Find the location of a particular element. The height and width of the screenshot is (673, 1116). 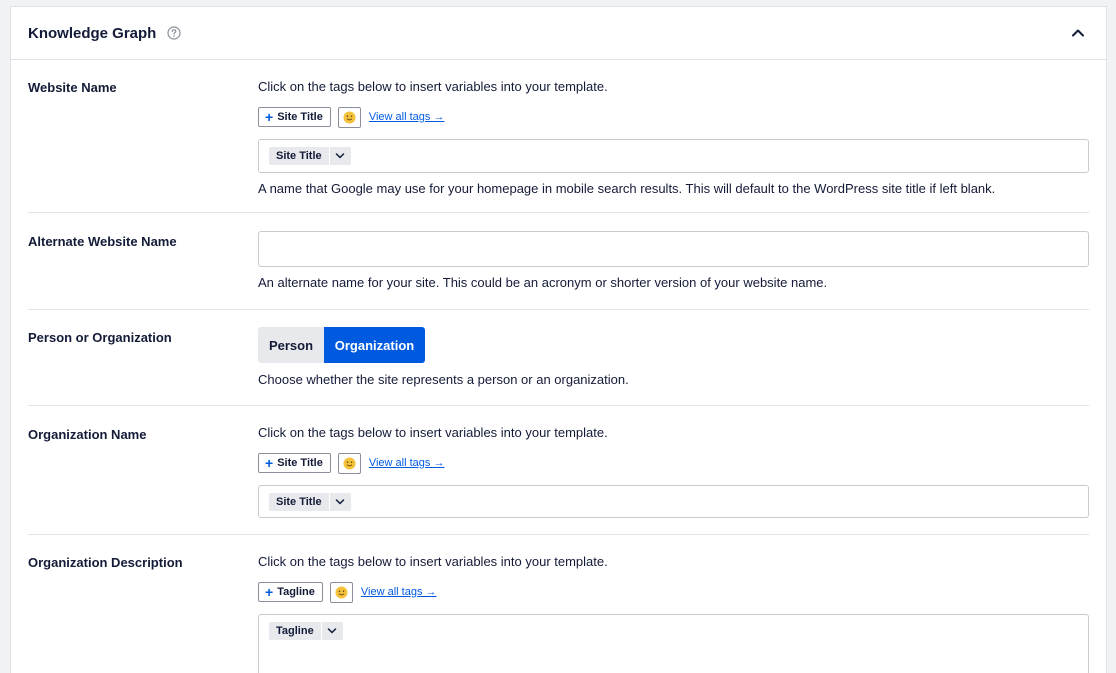

organization-name-tag-bar: + Site Title View all tags → is located at coordinates (673, 463).